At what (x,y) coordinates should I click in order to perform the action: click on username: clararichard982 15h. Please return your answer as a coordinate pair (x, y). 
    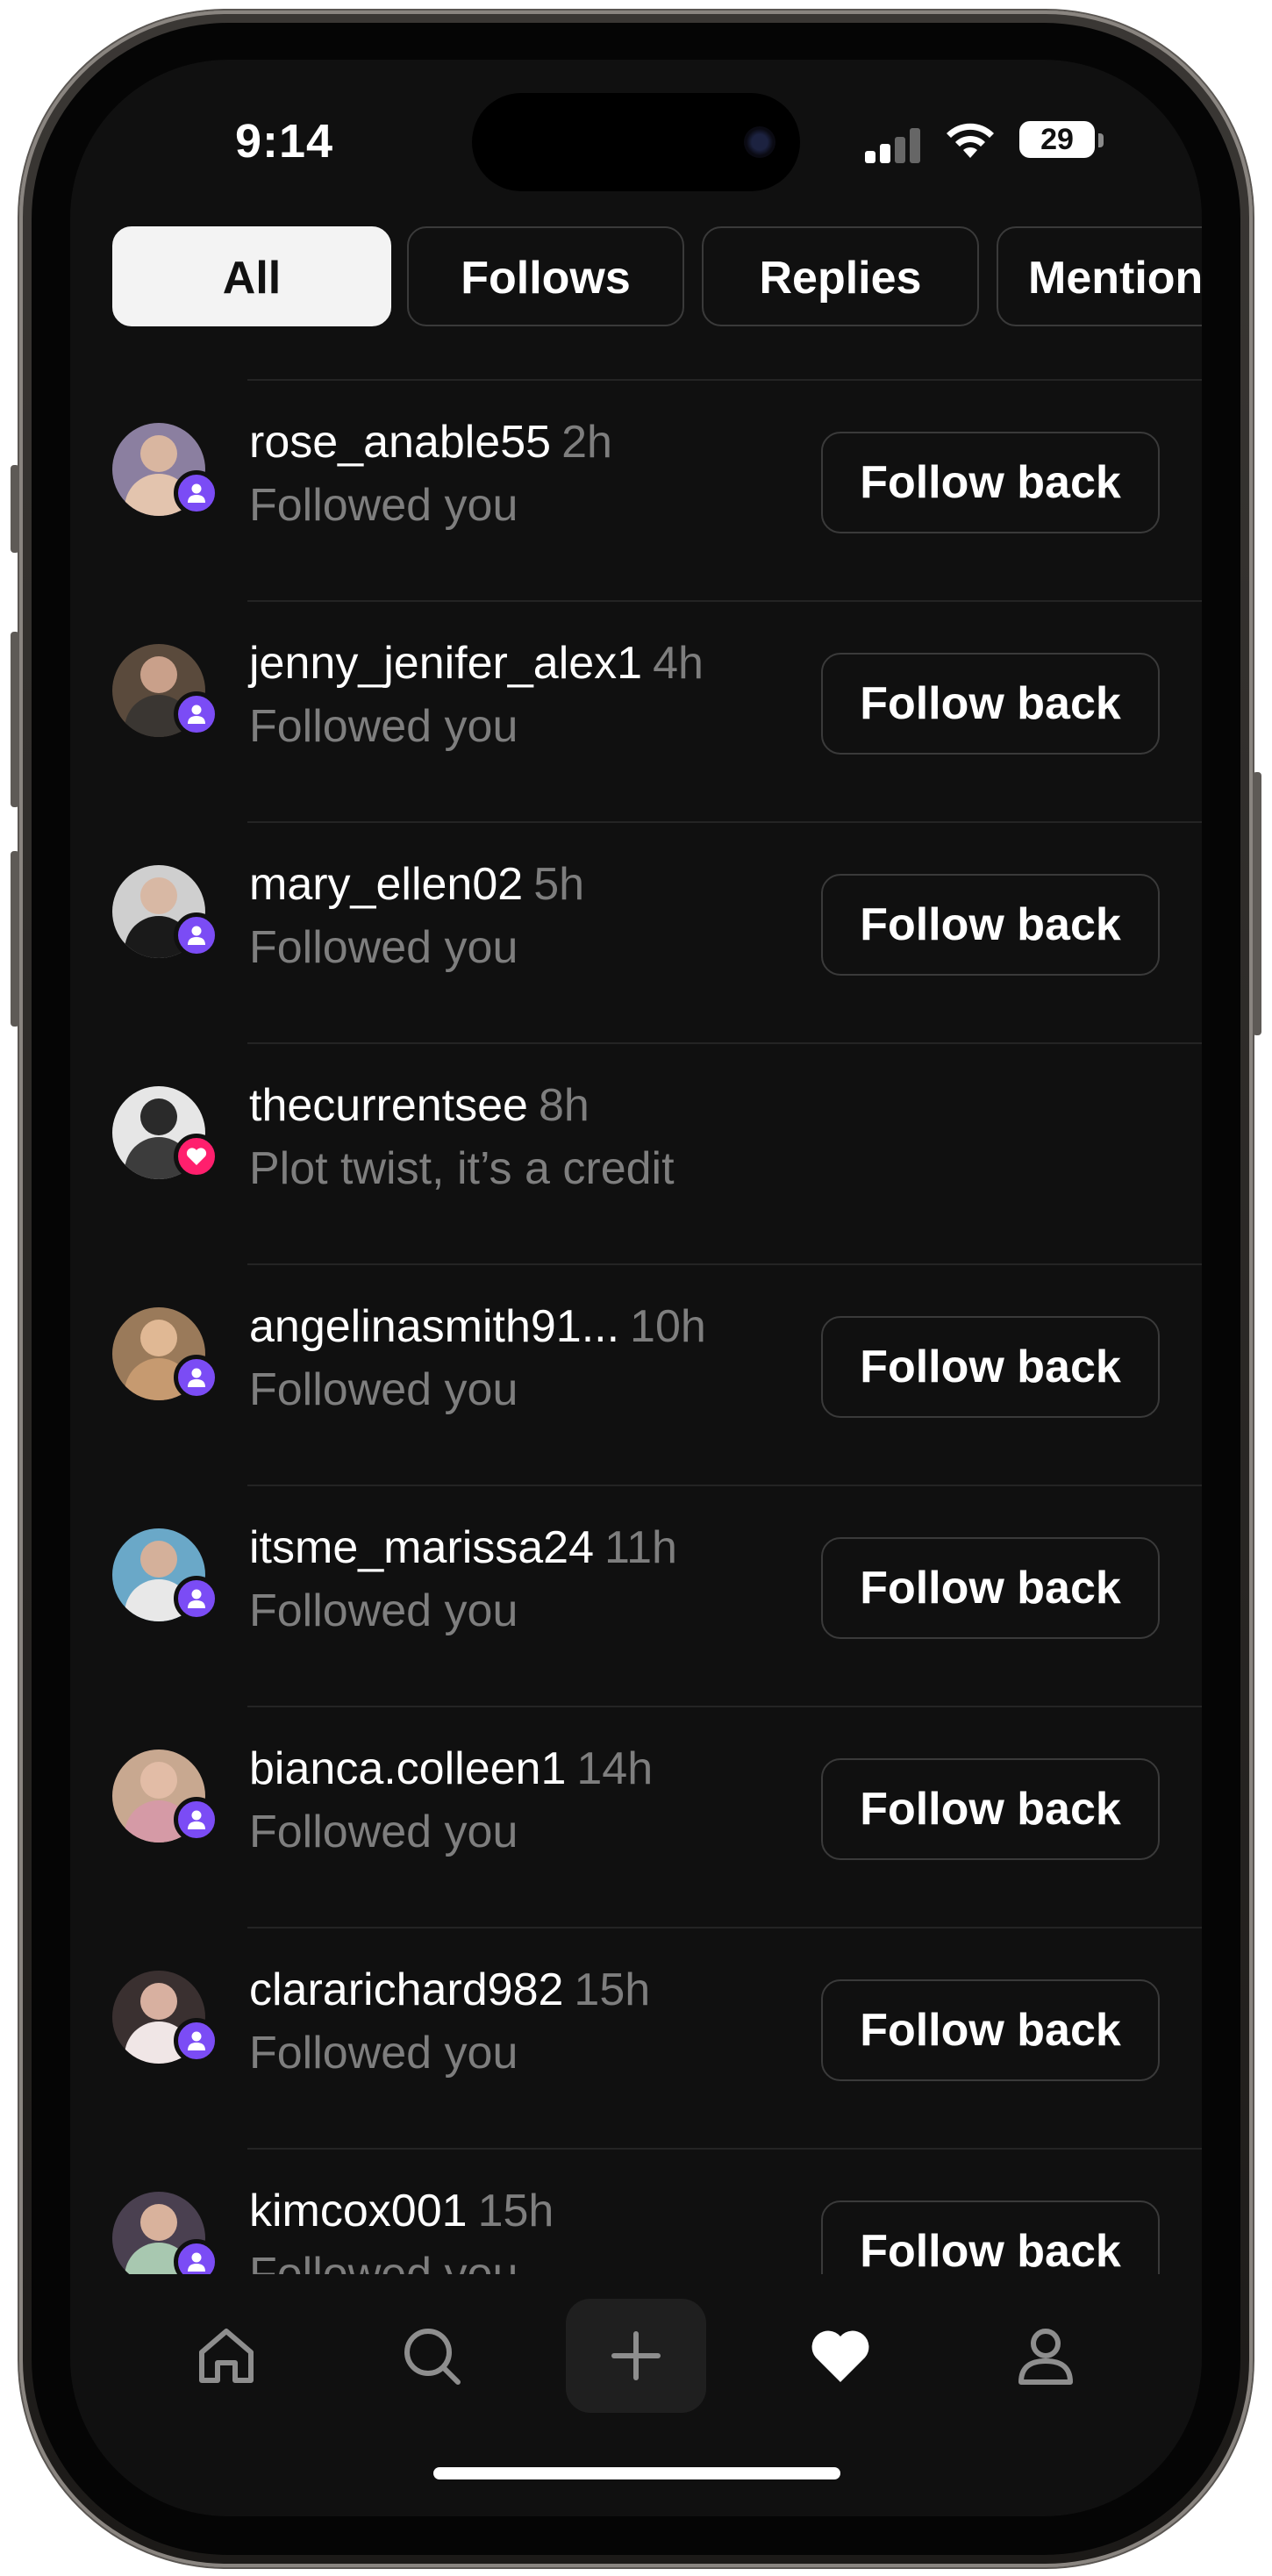
    Looking at the image, I should click on (449, 1990).